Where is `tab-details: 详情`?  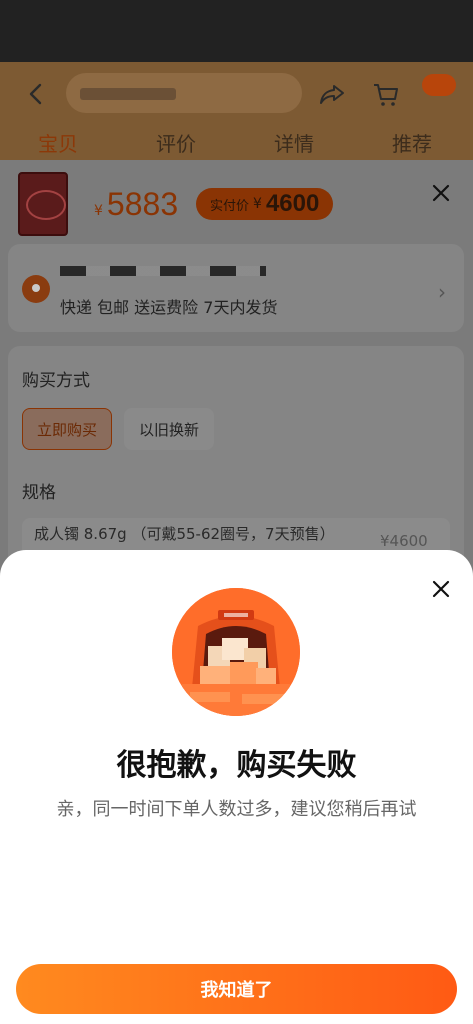
tab-details: 详情 is located at coordinates (294, 142).